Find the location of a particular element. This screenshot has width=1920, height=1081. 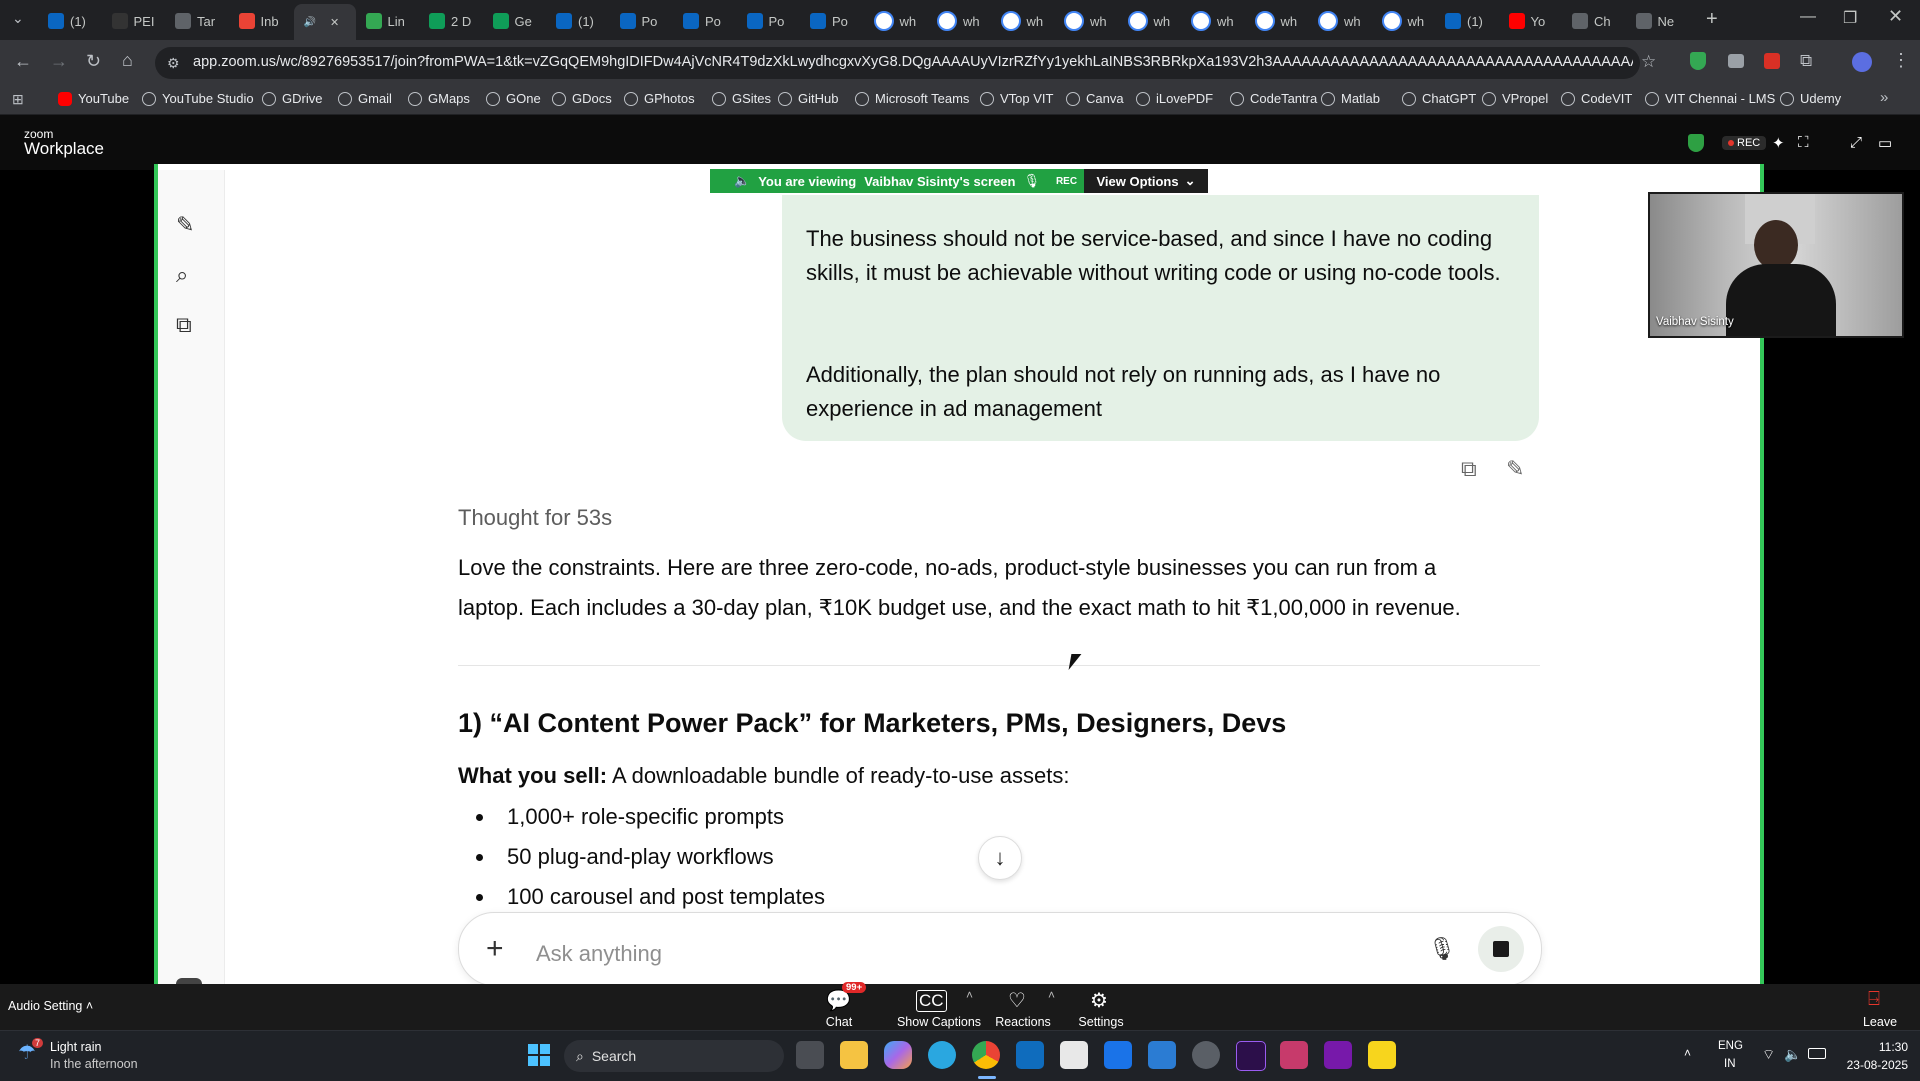

task-view-icon is located at coordinates (810, 1055).